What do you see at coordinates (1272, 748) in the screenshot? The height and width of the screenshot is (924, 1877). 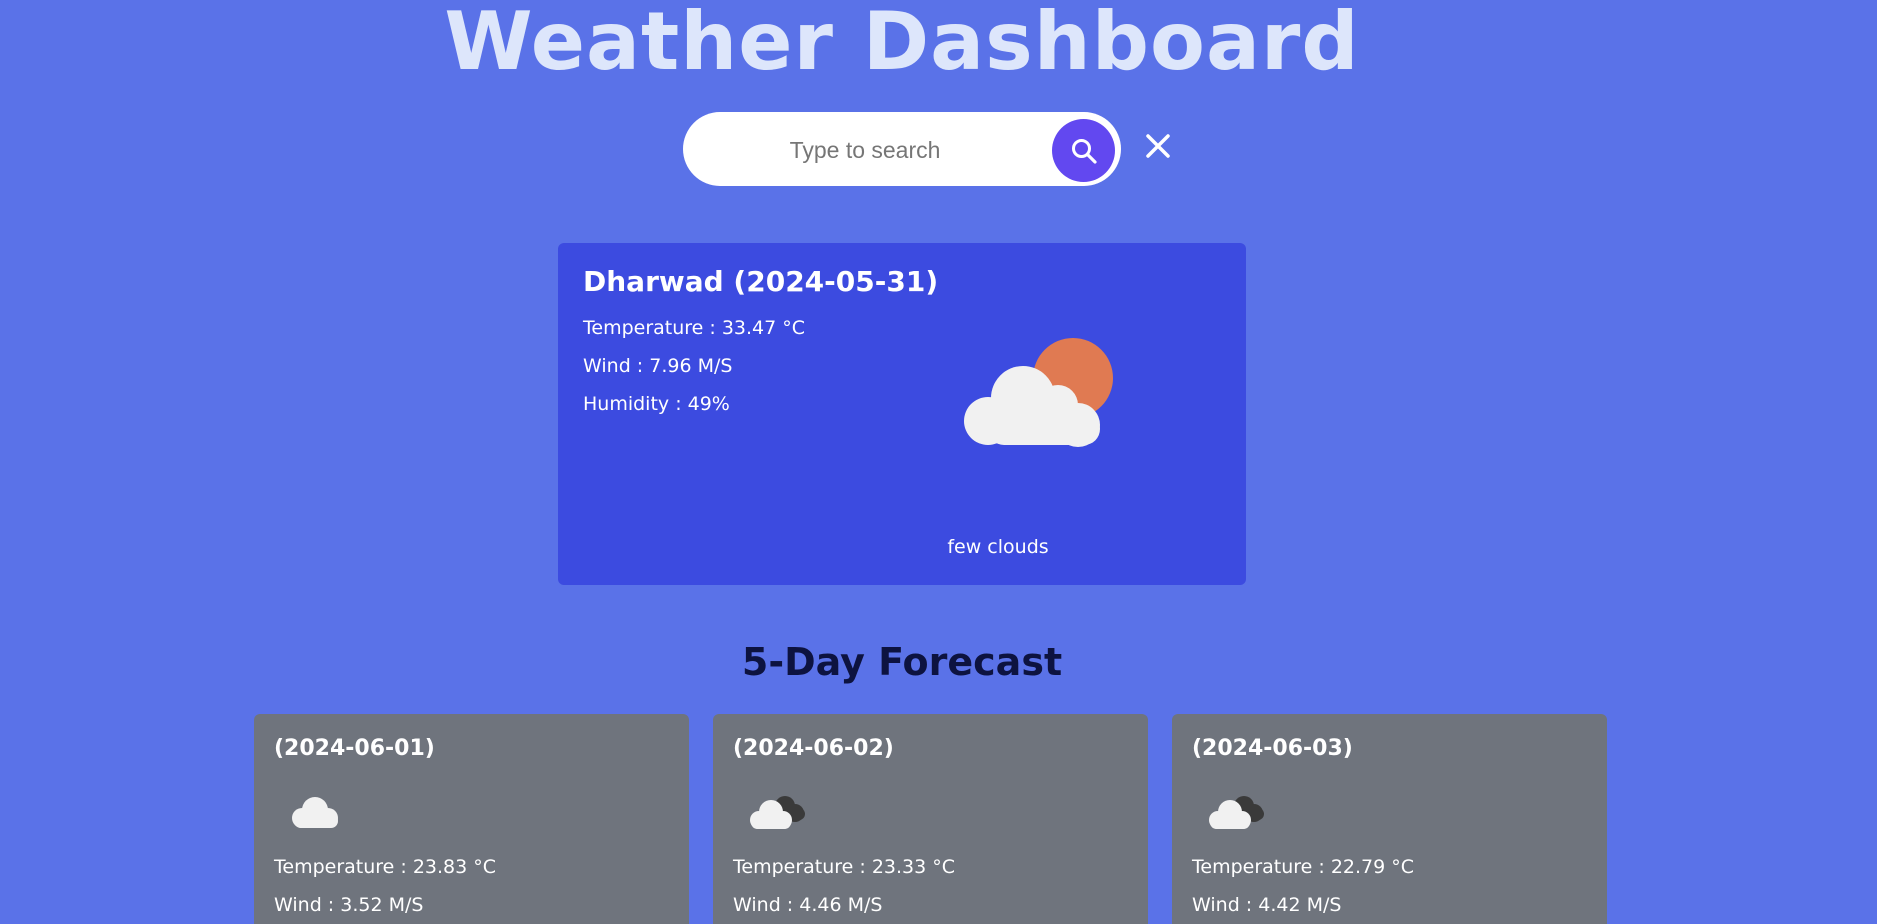 I see `forecast-date: (2024-06-03)` at bounding box center [1272, 748].